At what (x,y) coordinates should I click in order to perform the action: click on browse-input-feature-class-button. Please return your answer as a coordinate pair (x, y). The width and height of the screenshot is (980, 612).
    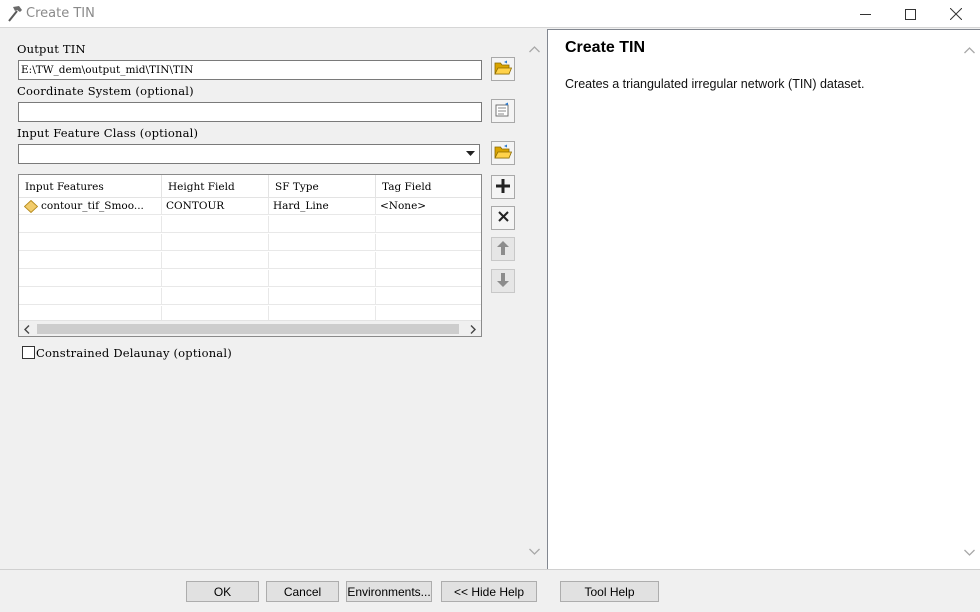
    Looking at the image, I should click on (503, 153).